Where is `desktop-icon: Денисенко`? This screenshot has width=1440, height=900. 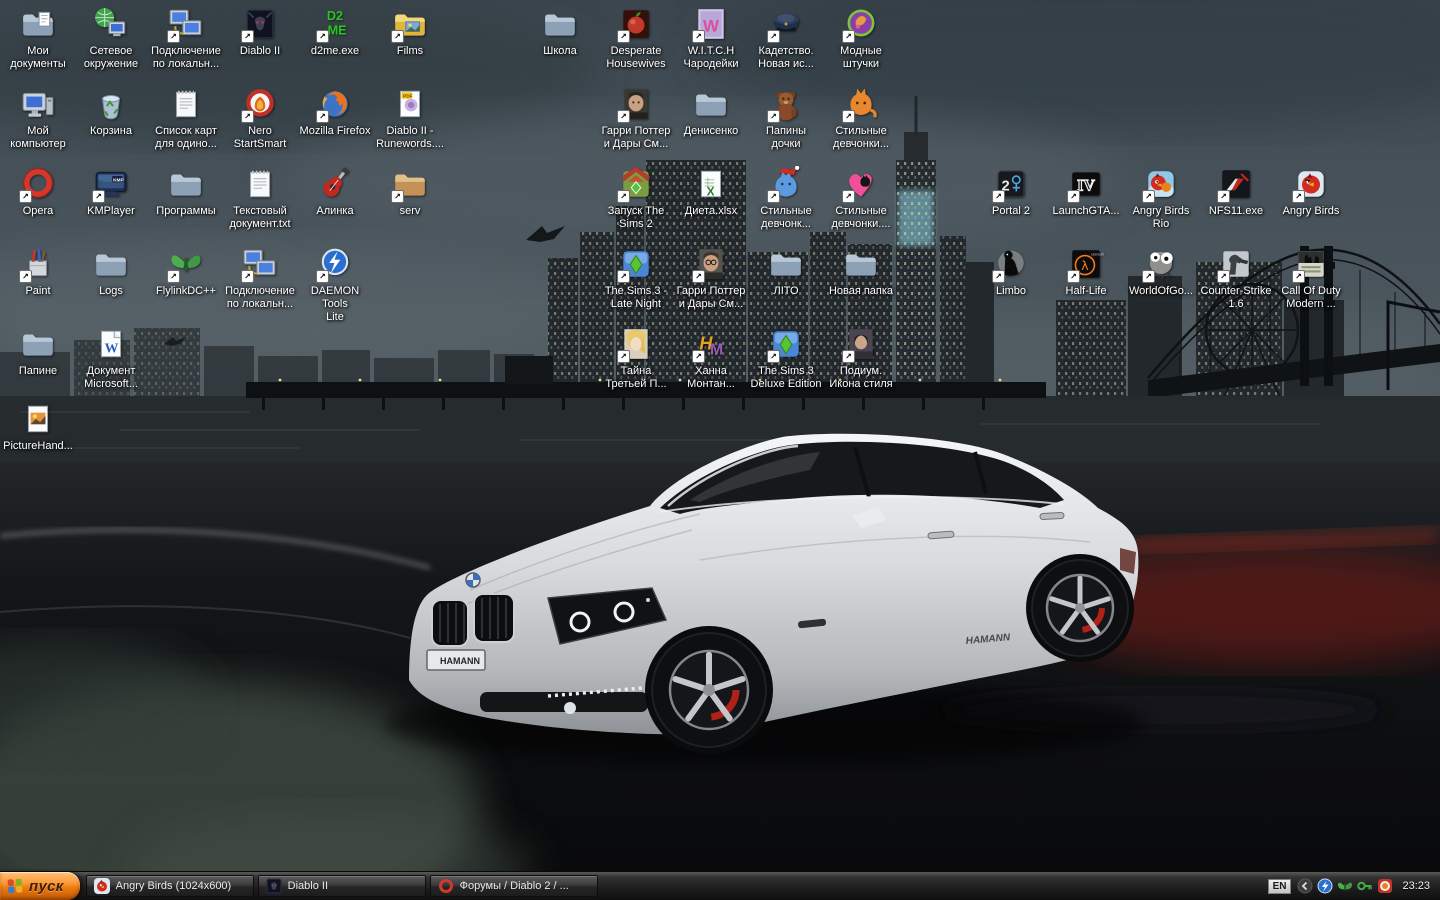
desktop-icon: Денисенко is located at coordinates (711, 112).